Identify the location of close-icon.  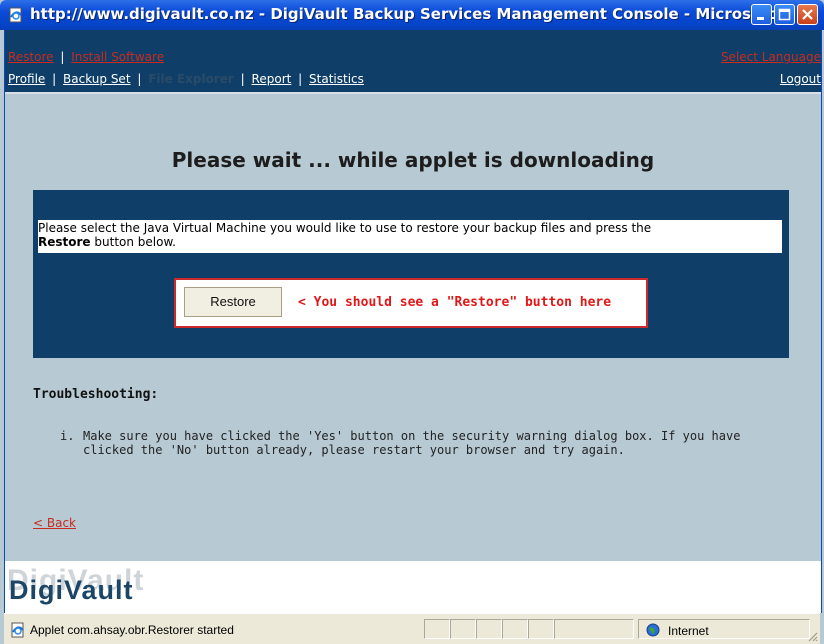
(807, 14).